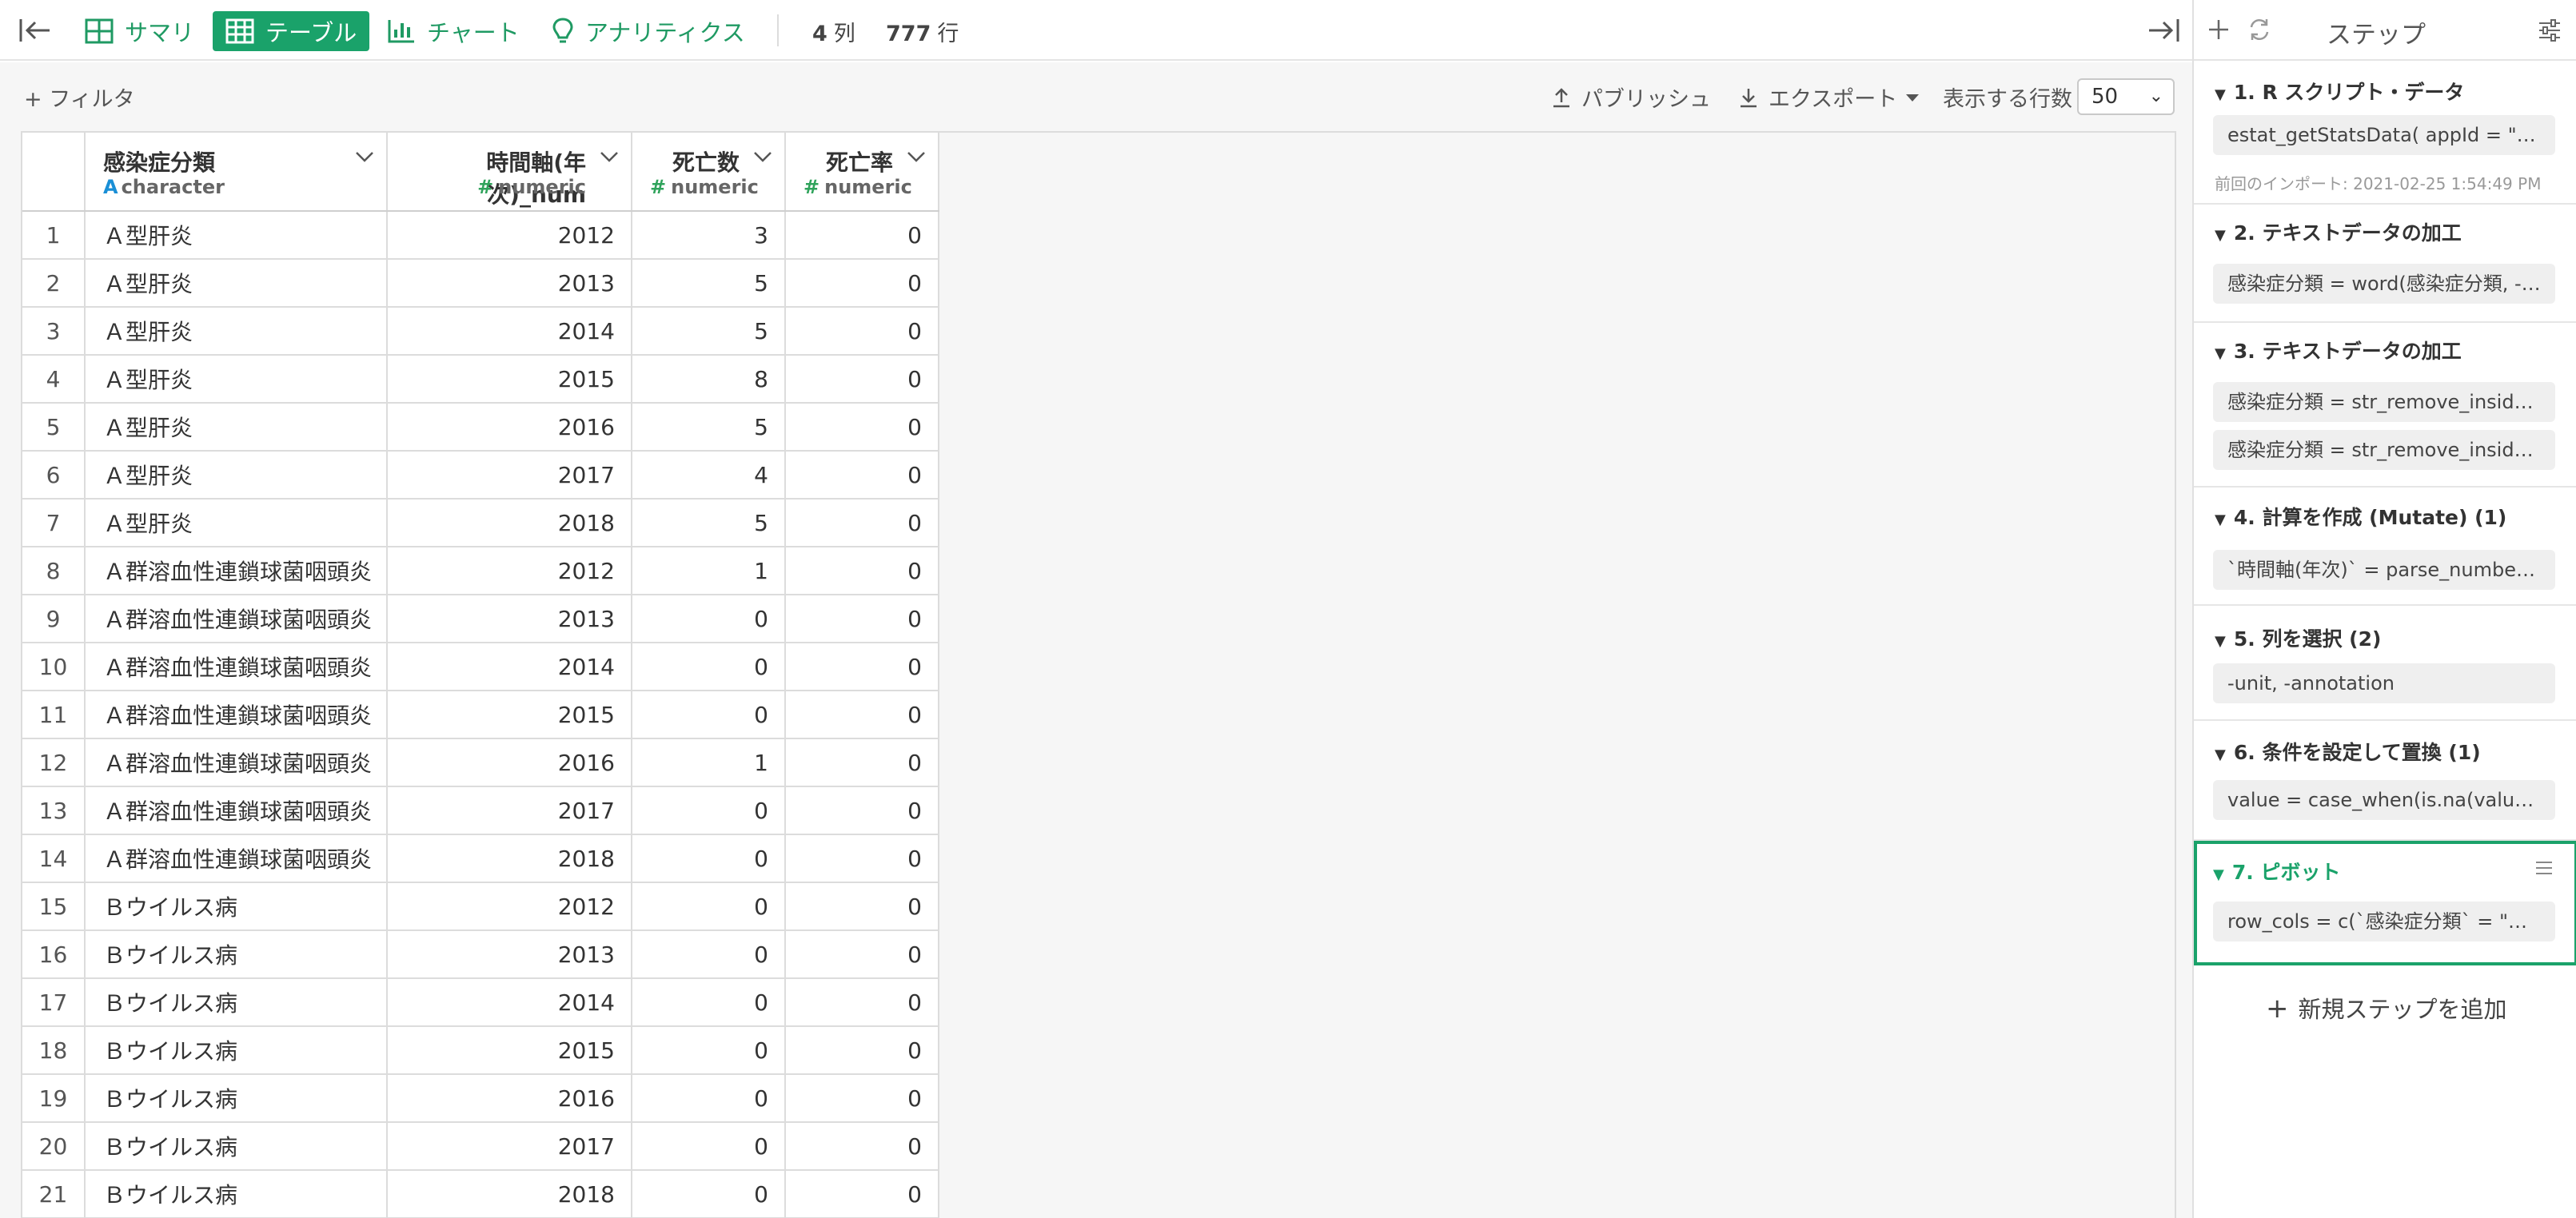 This screenshot has width=2576, height=1218. Describe the element at coordinates (509, 172) in the screenshot. I see `column-header-year: 時間軸(年次)_num # numeric` at that location.